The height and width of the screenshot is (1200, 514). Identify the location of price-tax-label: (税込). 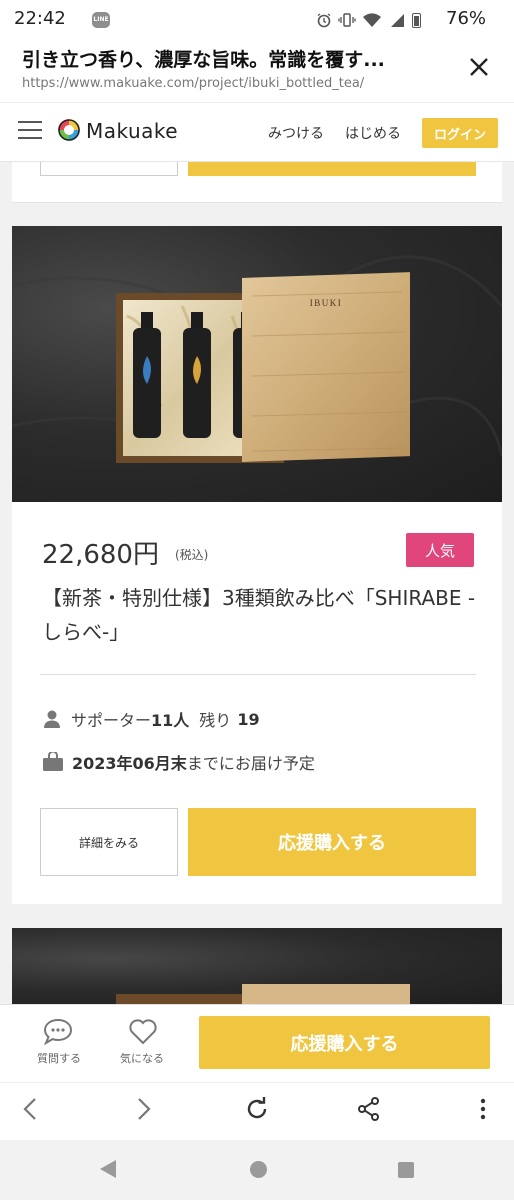
(192, 555).